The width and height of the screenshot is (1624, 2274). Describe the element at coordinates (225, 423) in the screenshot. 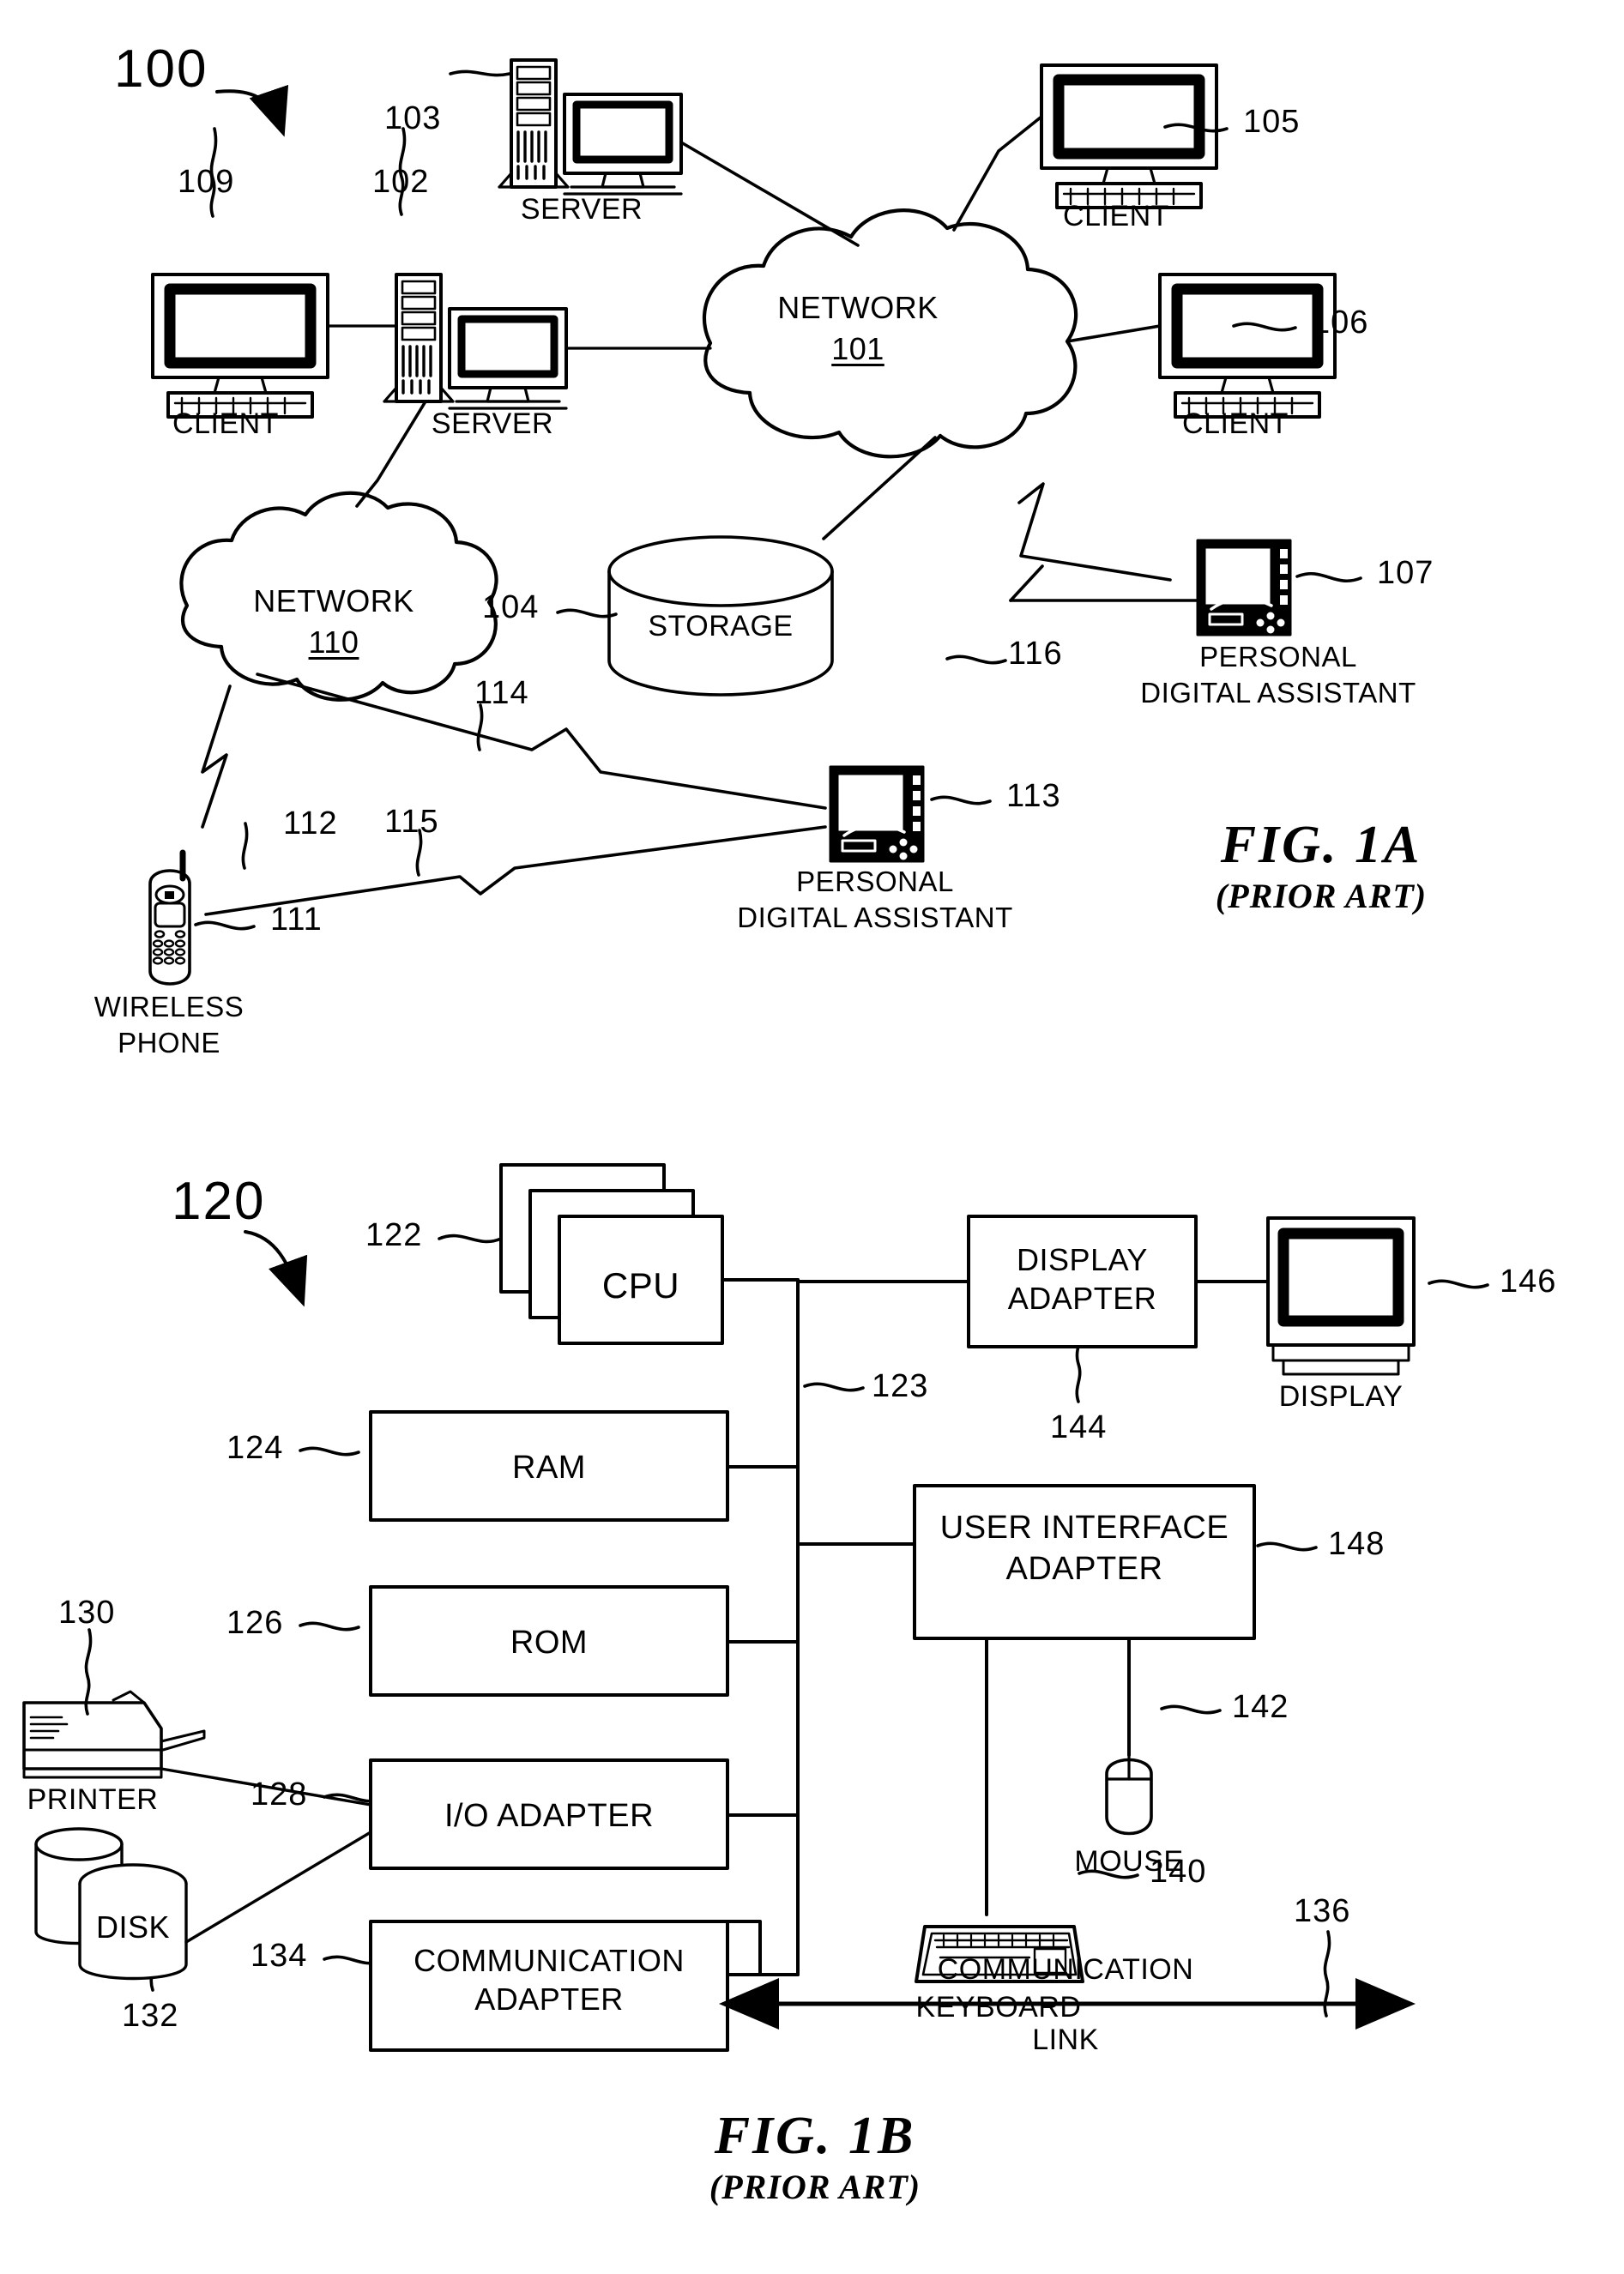

I see `label-client-109: CLIENT` at that location.